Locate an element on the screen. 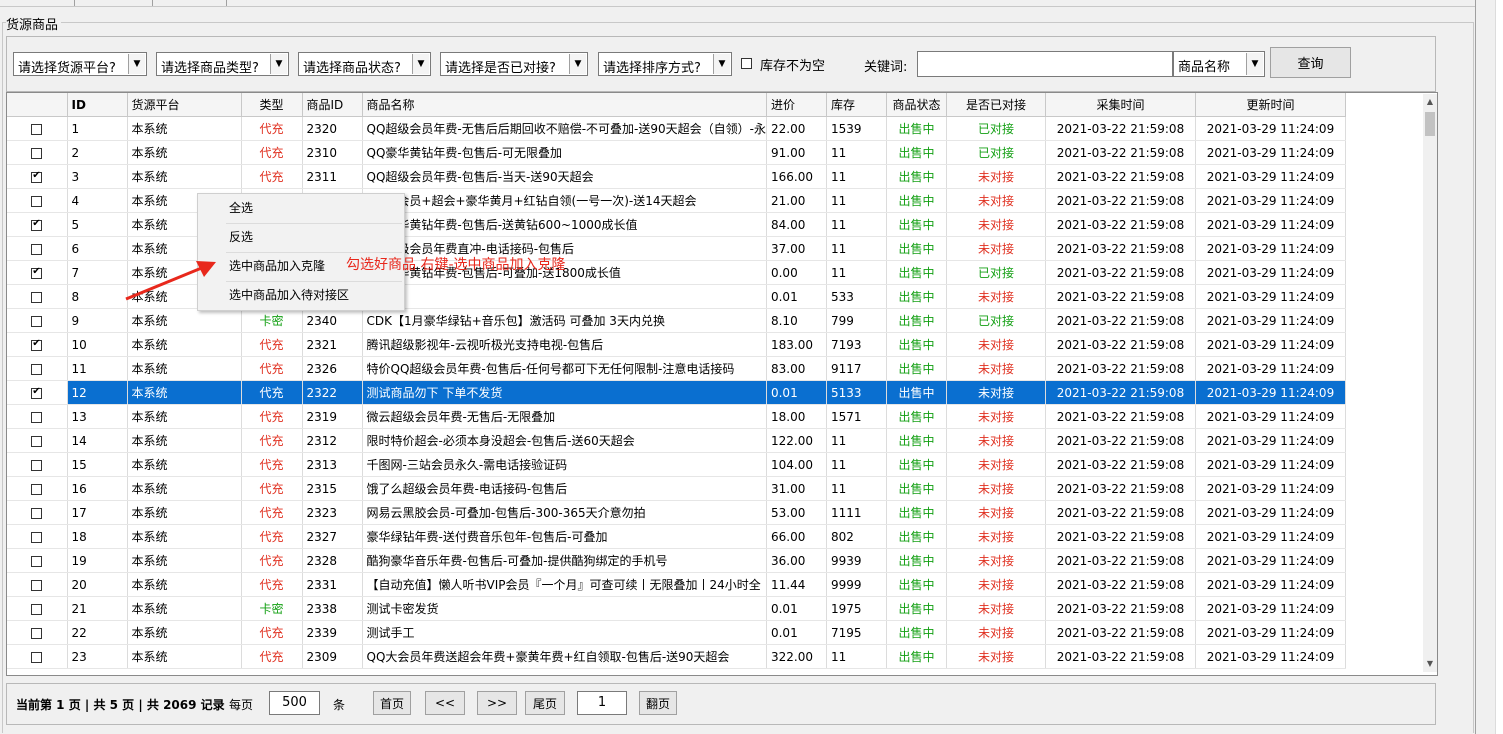 This screenshot has width=1503, height=734. column-header: 商品状态 is located at coordinates (916, 105).